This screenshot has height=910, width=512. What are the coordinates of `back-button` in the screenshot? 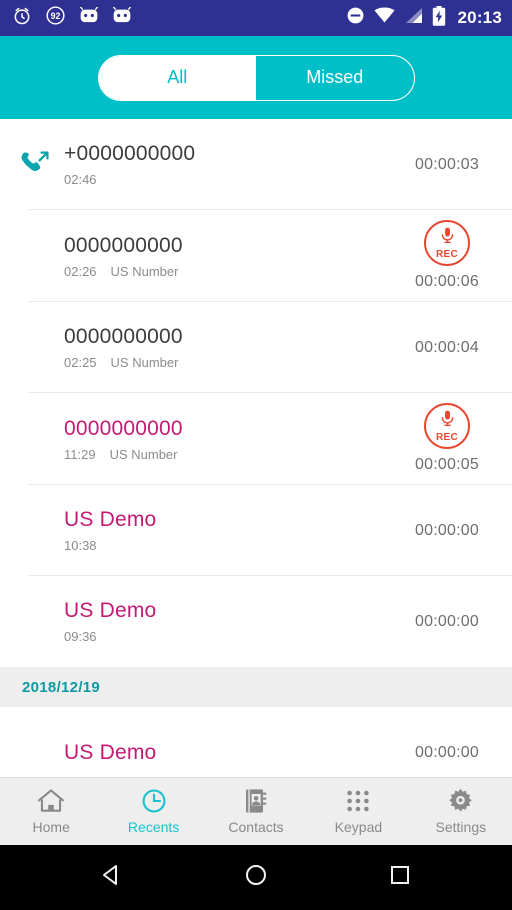 It's located at (112, 877).